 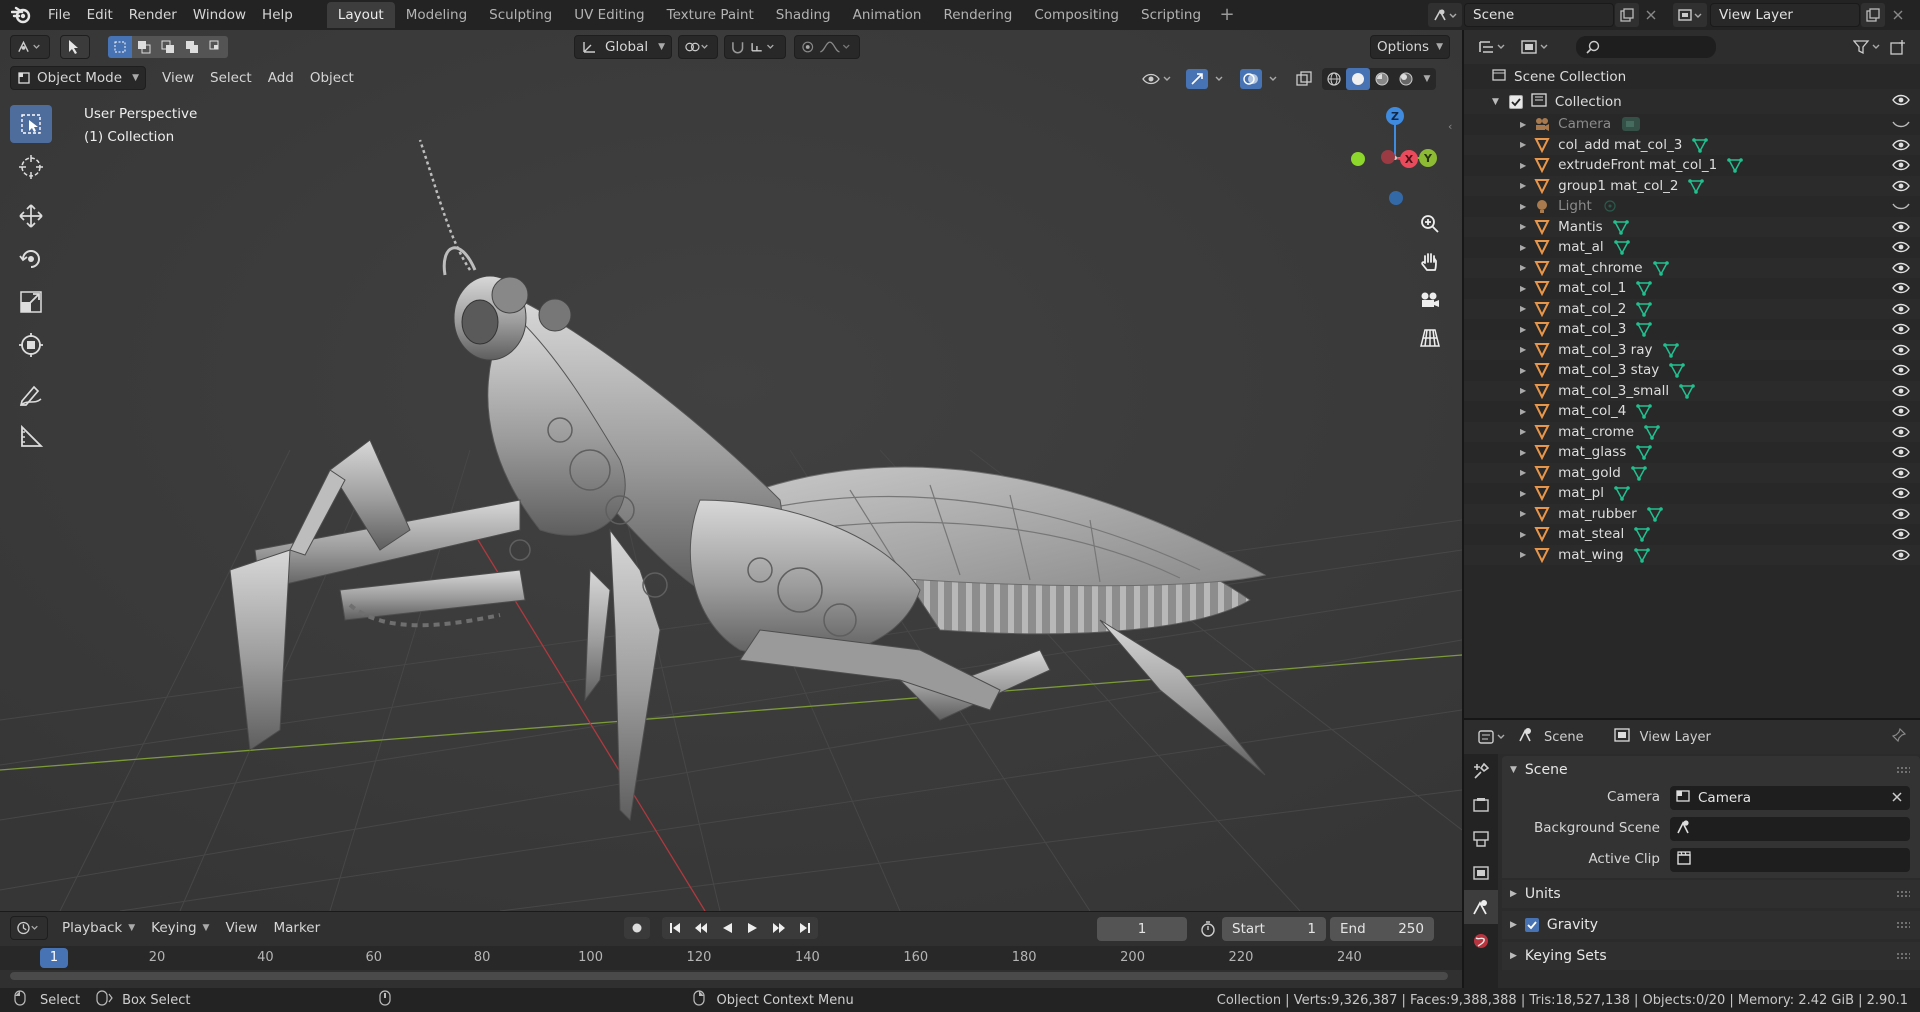 What do you see at coordinates (1334, 79) in the screenshot?
I see `wireframe-shading-icon` at bounding box center [1334, 79].